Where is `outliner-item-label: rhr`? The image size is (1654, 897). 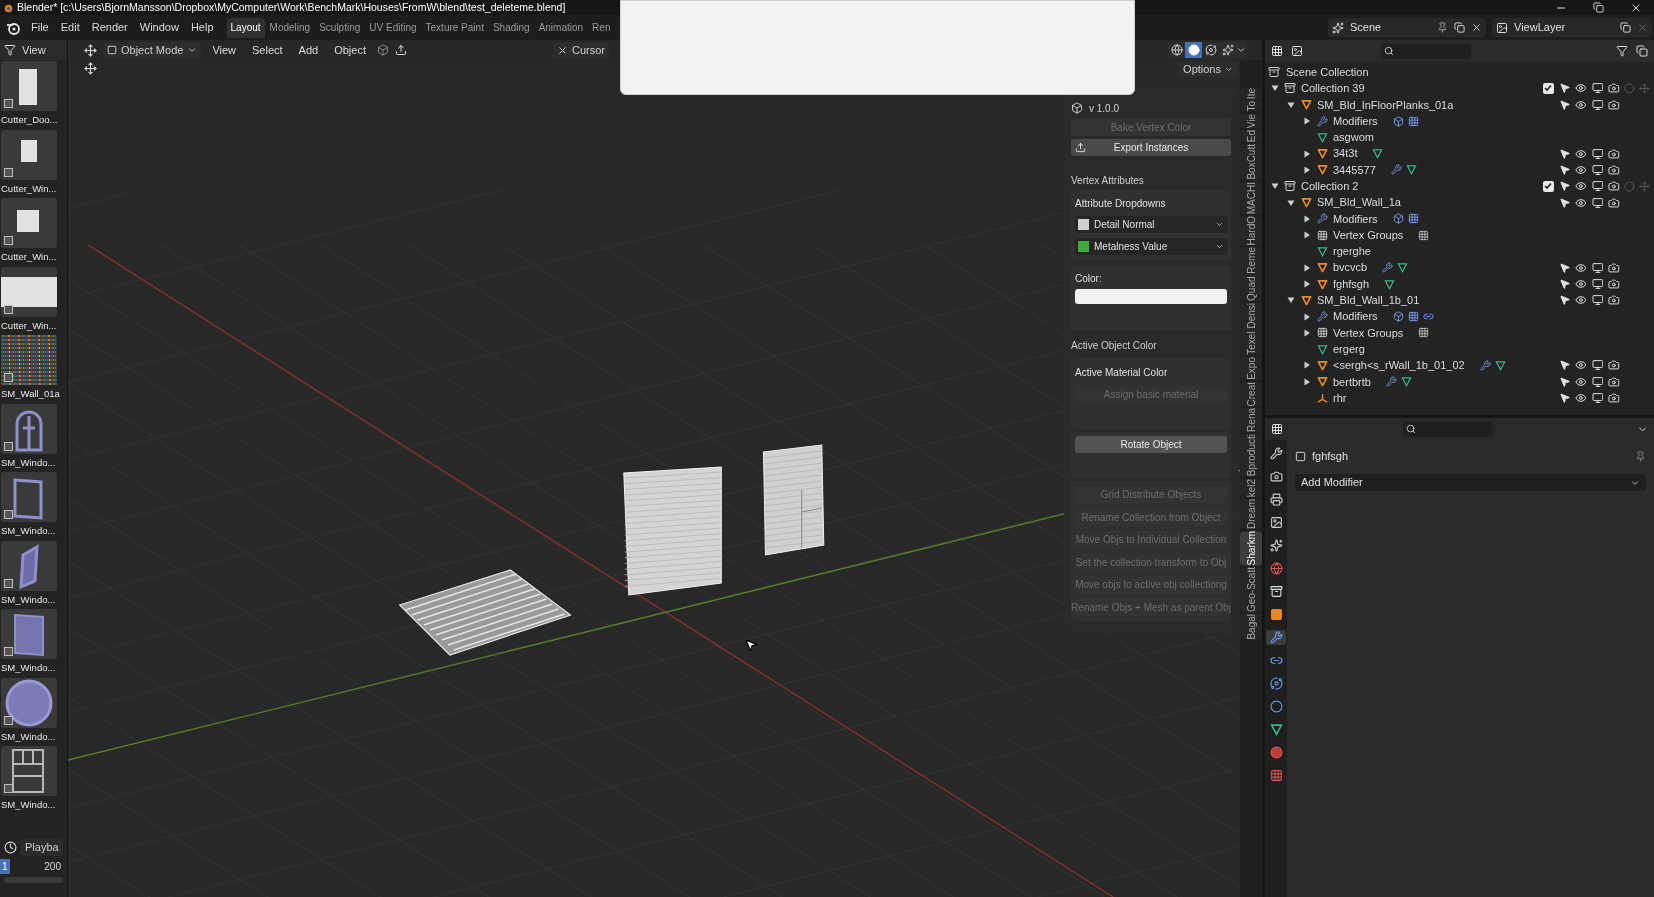
outliner-item-label: rhr is located at coordinates (1340, 398).